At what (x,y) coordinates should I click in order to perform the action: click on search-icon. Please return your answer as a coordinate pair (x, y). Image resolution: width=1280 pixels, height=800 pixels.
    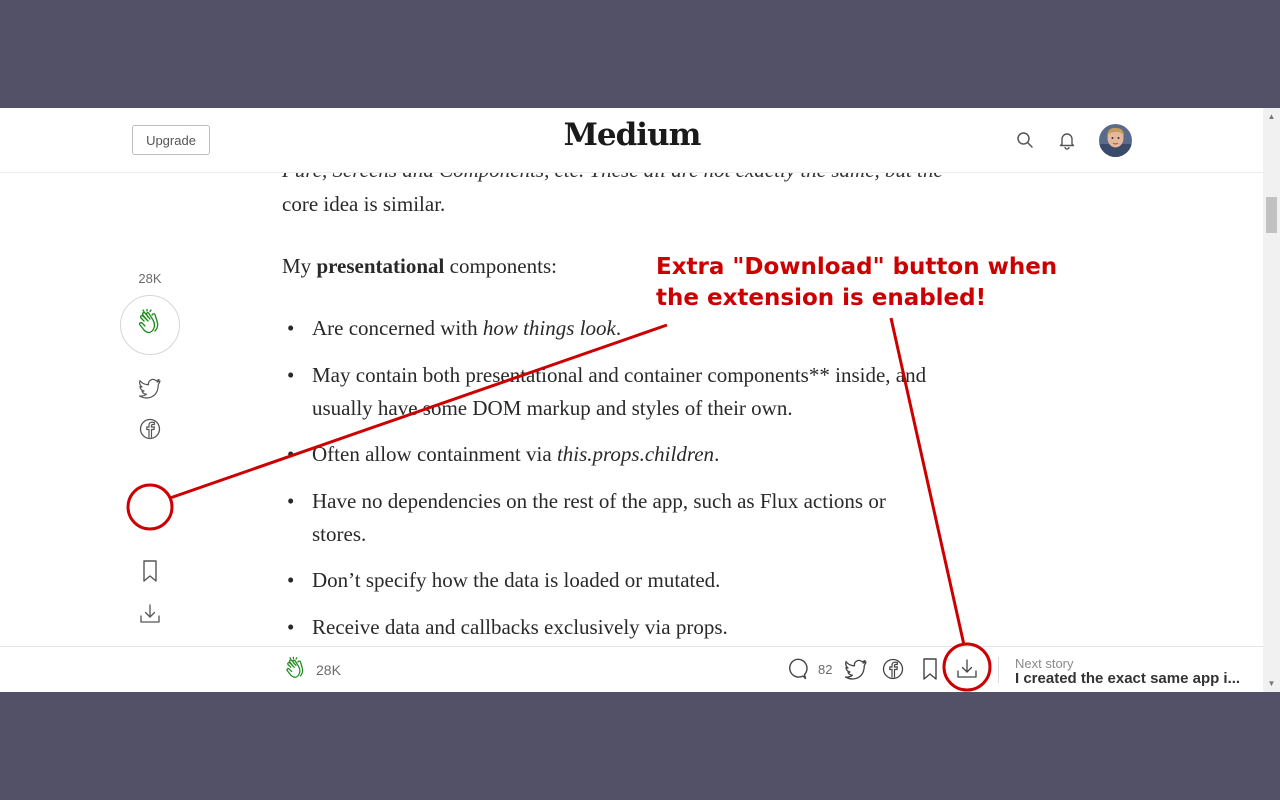
    Looking at the image, I should click on (1025, 140).